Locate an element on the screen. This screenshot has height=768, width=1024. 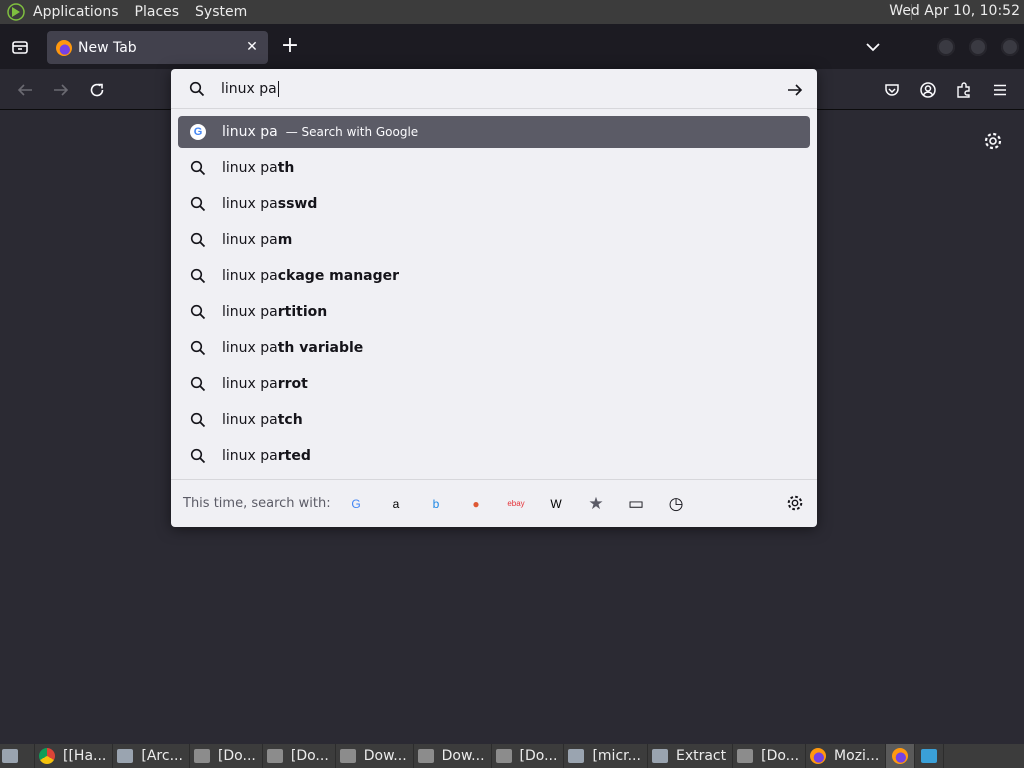
suggestion-completion: rrot is located at coordinates (292, 384).